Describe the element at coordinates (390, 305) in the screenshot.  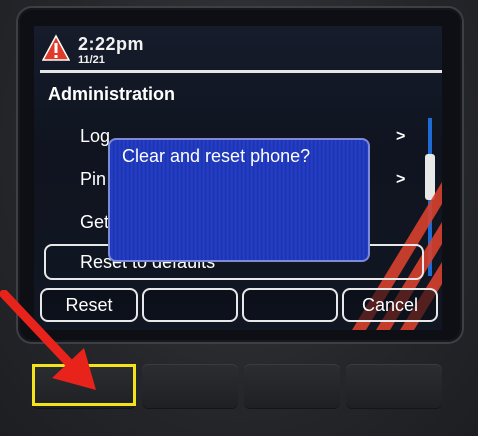
I see `cancel-softkey: Cancel` at that location.